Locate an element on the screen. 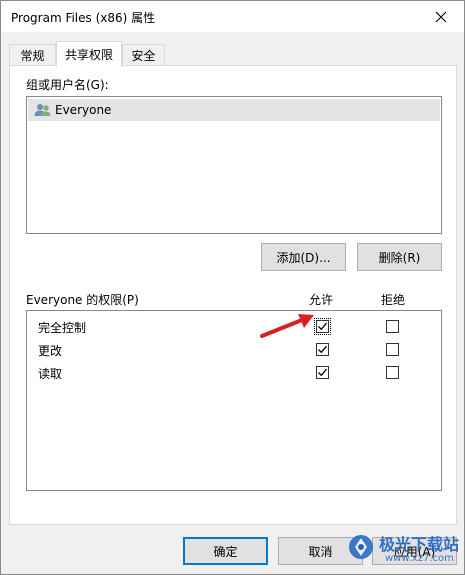  watermark-url: www.xz7.com is located at coordinates (419, 558).